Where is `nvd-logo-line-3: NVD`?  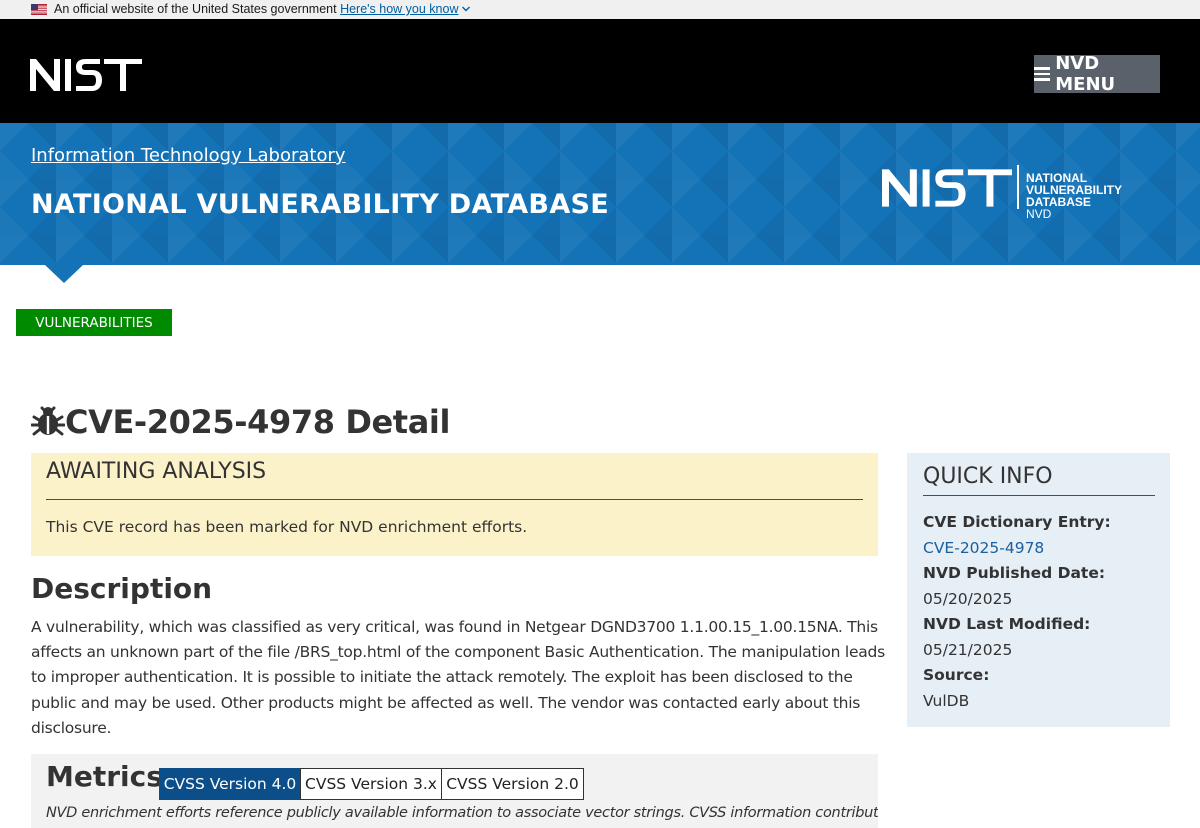 nvd-logo-line-3: NVD is located at coordinates (1039, 214).